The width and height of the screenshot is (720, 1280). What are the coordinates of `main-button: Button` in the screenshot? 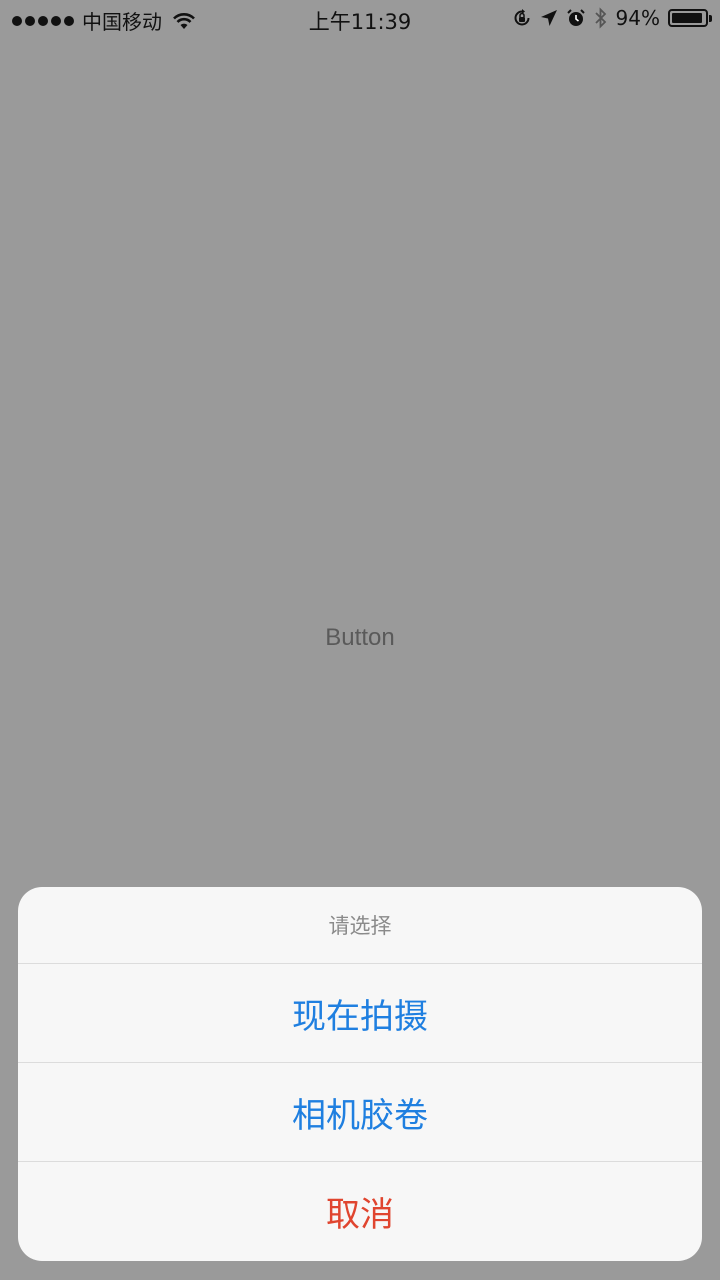 It's located at (360, 638).